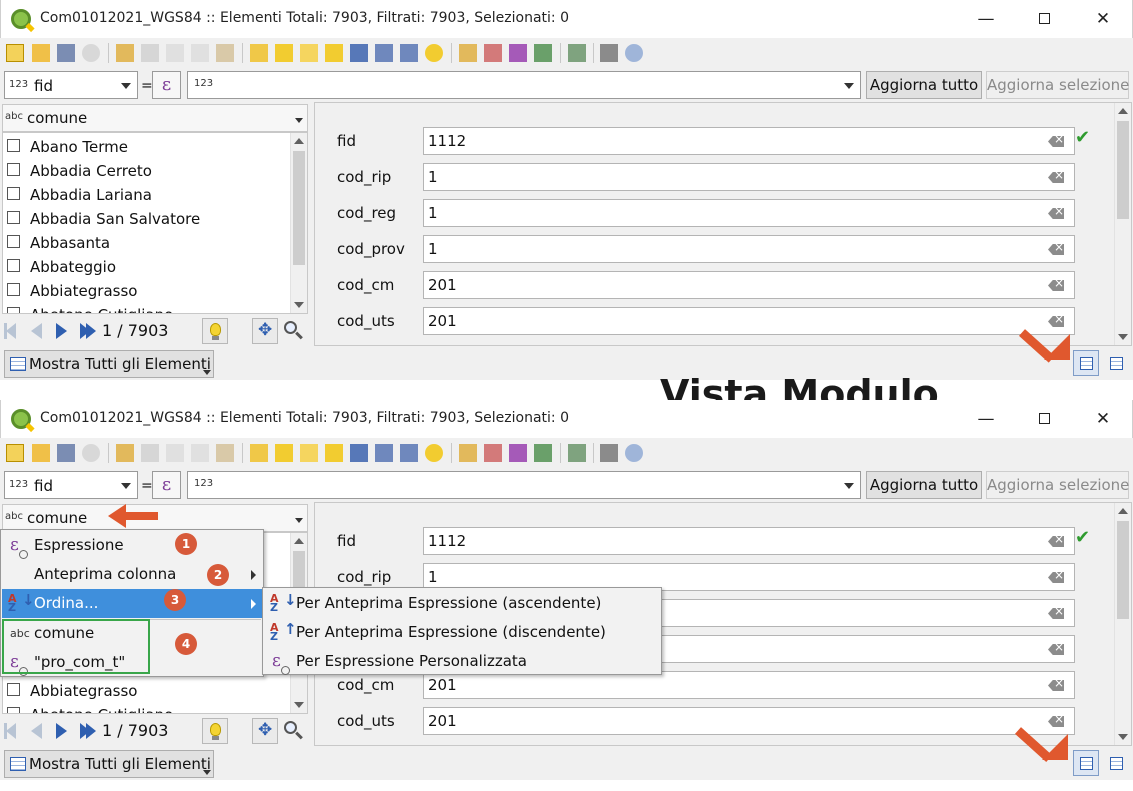 The image size is (1133, 791). Describe the element at coordinates (409, 453) in the screenshot. I see `pan-to-selection-icon` at that location.